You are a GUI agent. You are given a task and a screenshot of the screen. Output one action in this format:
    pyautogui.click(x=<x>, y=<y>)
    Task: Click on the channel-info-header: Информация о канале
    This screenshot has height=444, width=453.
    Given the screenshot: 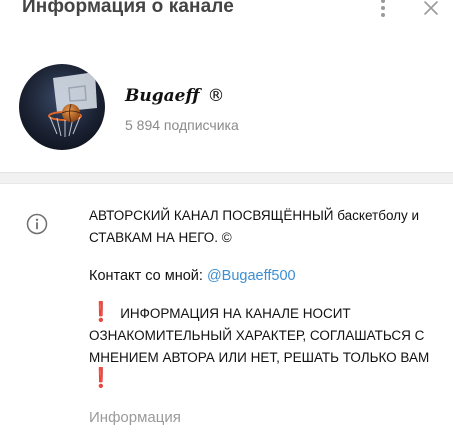 What is the action you would take?
    pyautogui.click(x=226, y=13)
    